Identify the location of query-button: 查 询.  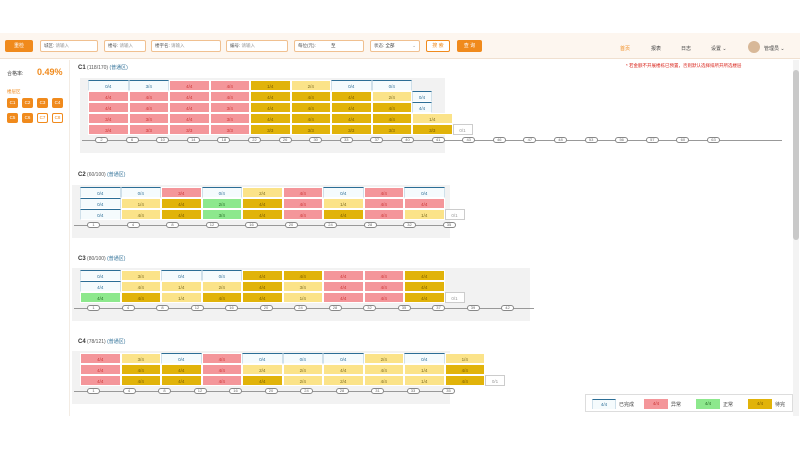
(469, 46).